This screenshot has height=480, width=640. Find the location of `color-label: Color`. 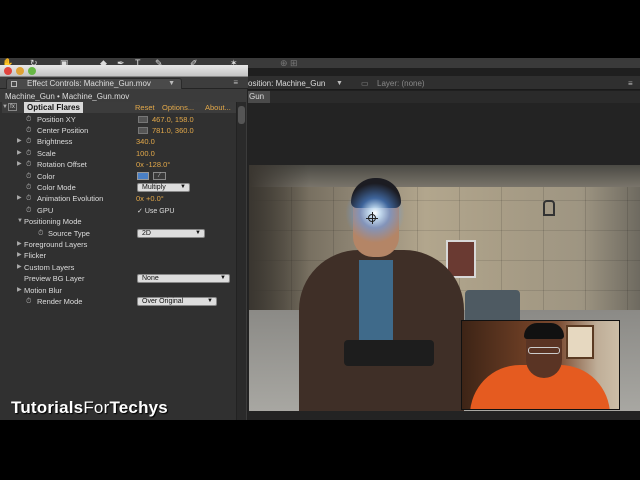

color-label: Color is located at coordinates (46, 176).